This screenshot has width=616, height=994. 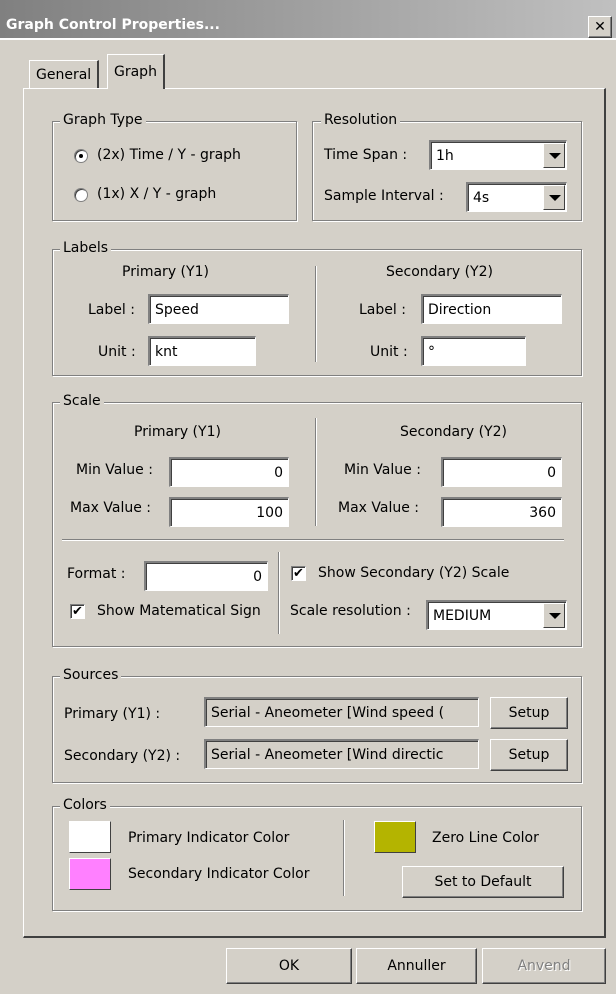 I want to click on primary-min-label: Min Value :, so click(x=114, y=470).